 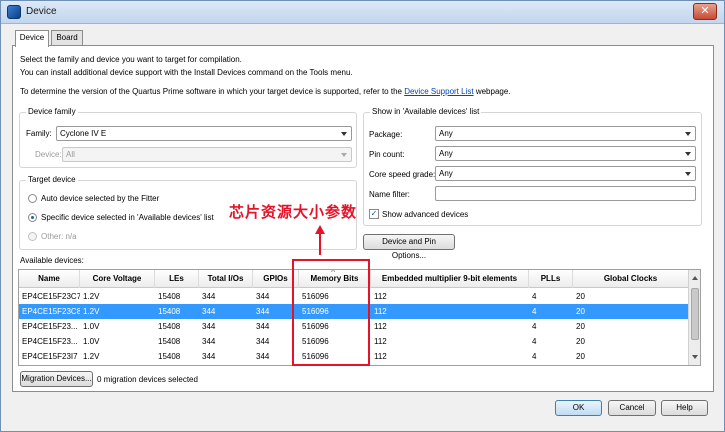 I want to click on device-value: All, so click(x=70, y=154).